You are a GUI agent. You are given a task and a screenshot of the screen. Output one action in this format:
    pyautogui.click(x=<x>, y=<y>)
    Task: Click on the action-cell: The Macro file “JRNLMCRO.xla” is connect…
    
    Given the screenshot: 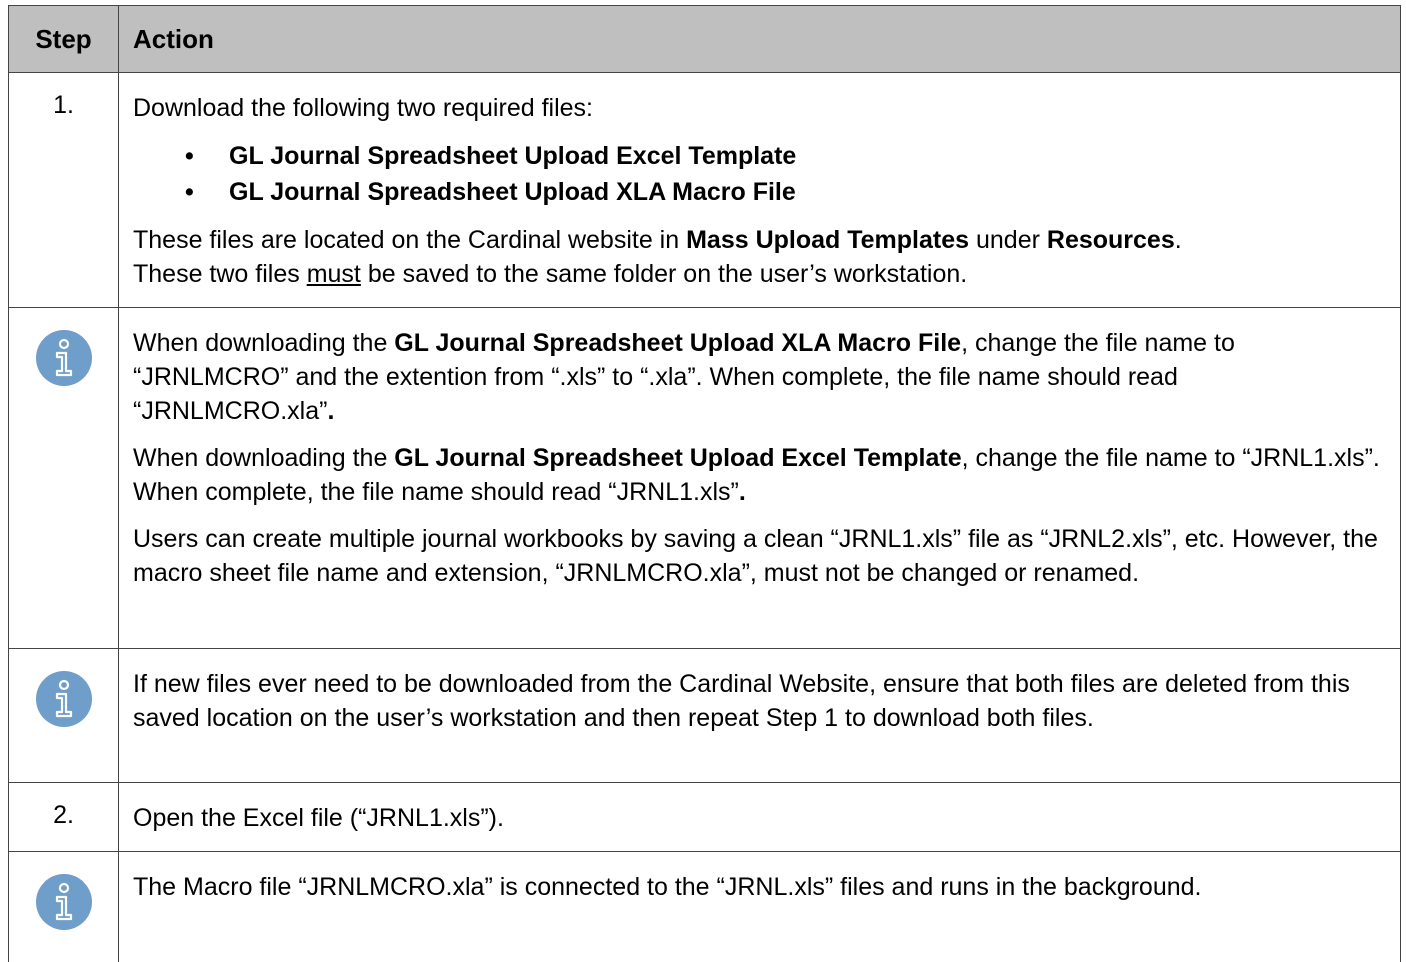 What is the action you would take?
    pyautogui.click(x=759, y=906)
    